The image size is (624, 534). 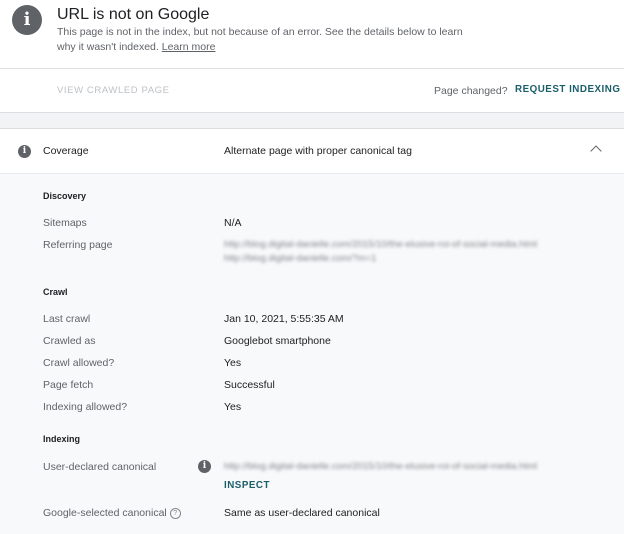 I want to click on chevron-up-icon, so click(x=596, y=151).